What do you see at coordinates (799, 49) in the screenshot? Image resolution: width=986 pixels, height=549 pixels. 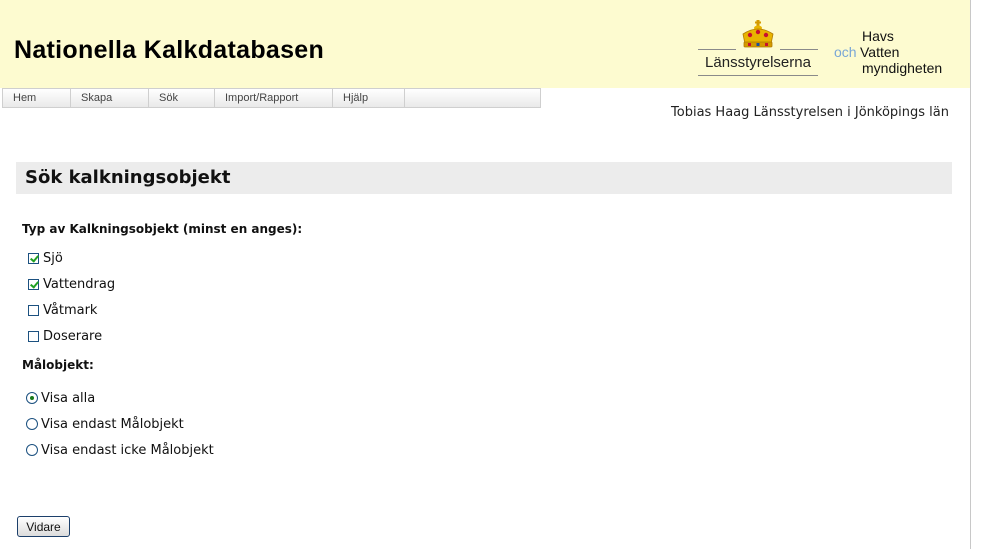 I see `logo-rule-right` at bounding box center [799, 49].